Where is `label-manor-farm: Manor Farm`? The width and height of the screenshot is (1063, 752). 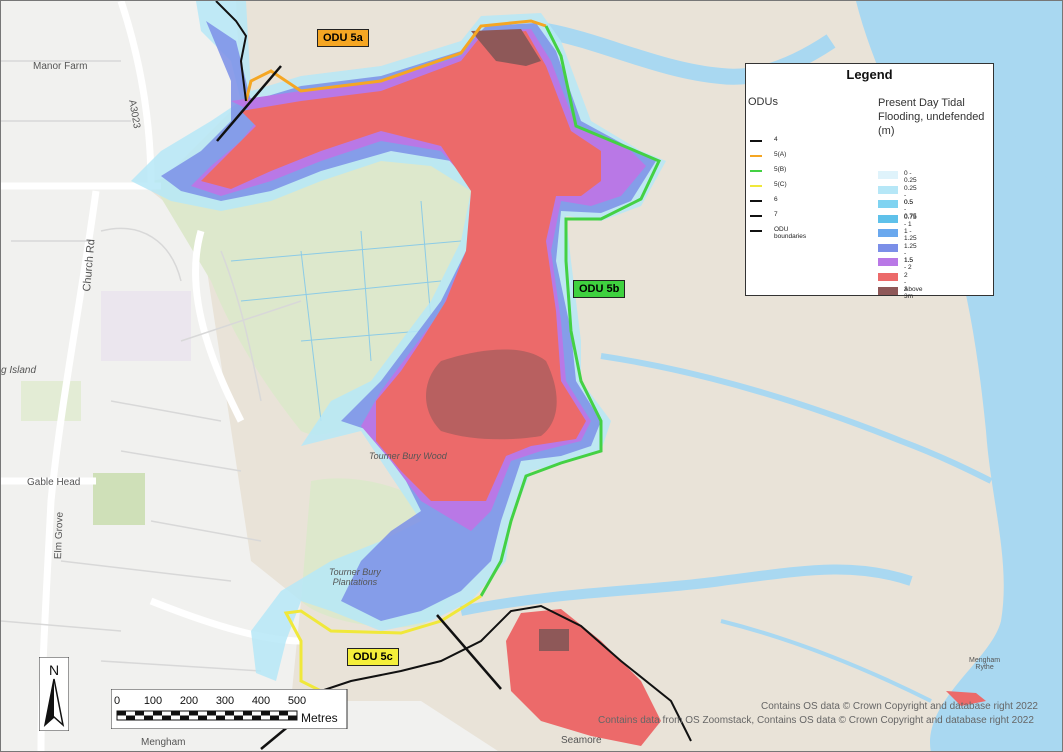
label-manor-farm: Manor Farm is located at coordinates (60, 66).